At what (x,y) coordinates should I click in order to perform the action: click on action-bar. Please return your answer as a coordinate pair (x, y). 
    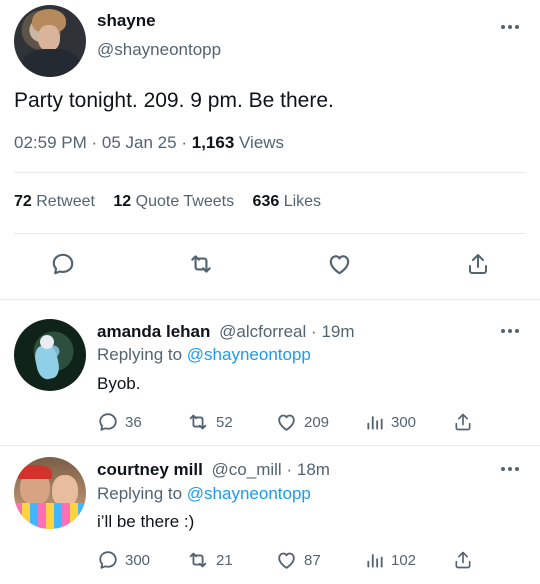
    Looking at the image, I should click on (270, 265).